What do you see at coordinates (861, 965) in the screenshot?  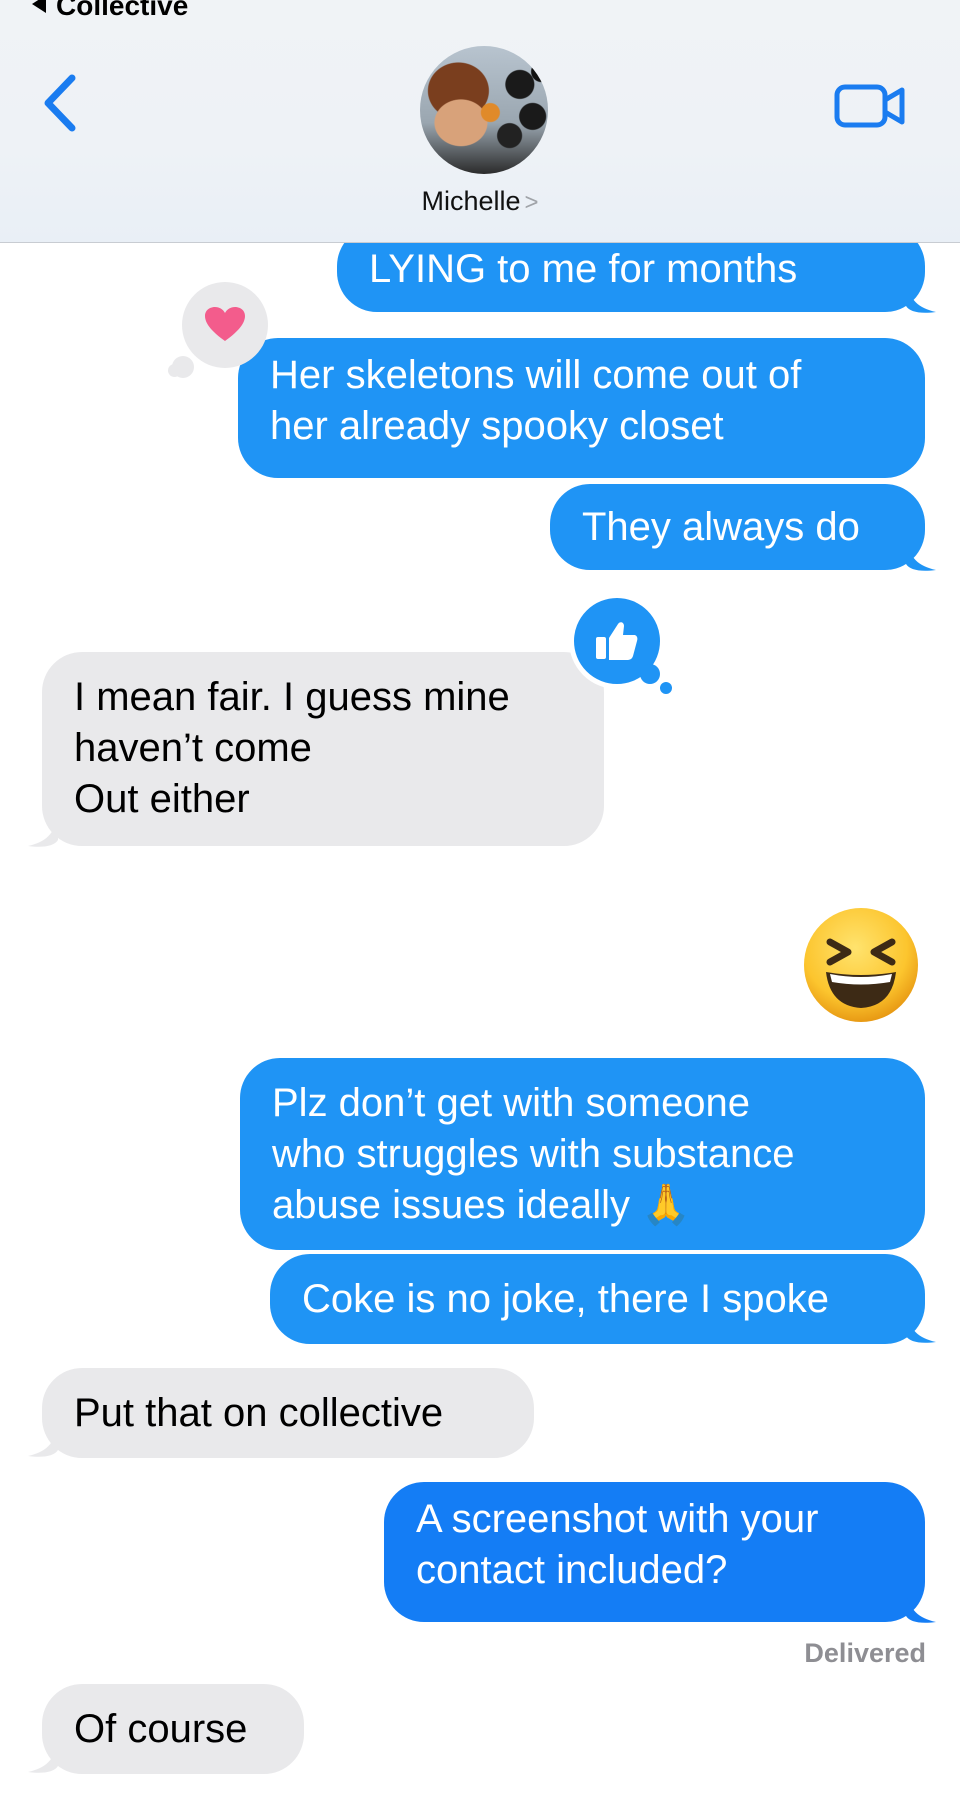 I see `grinning-squinting-face-emoji` at bounding box center [861, 965].